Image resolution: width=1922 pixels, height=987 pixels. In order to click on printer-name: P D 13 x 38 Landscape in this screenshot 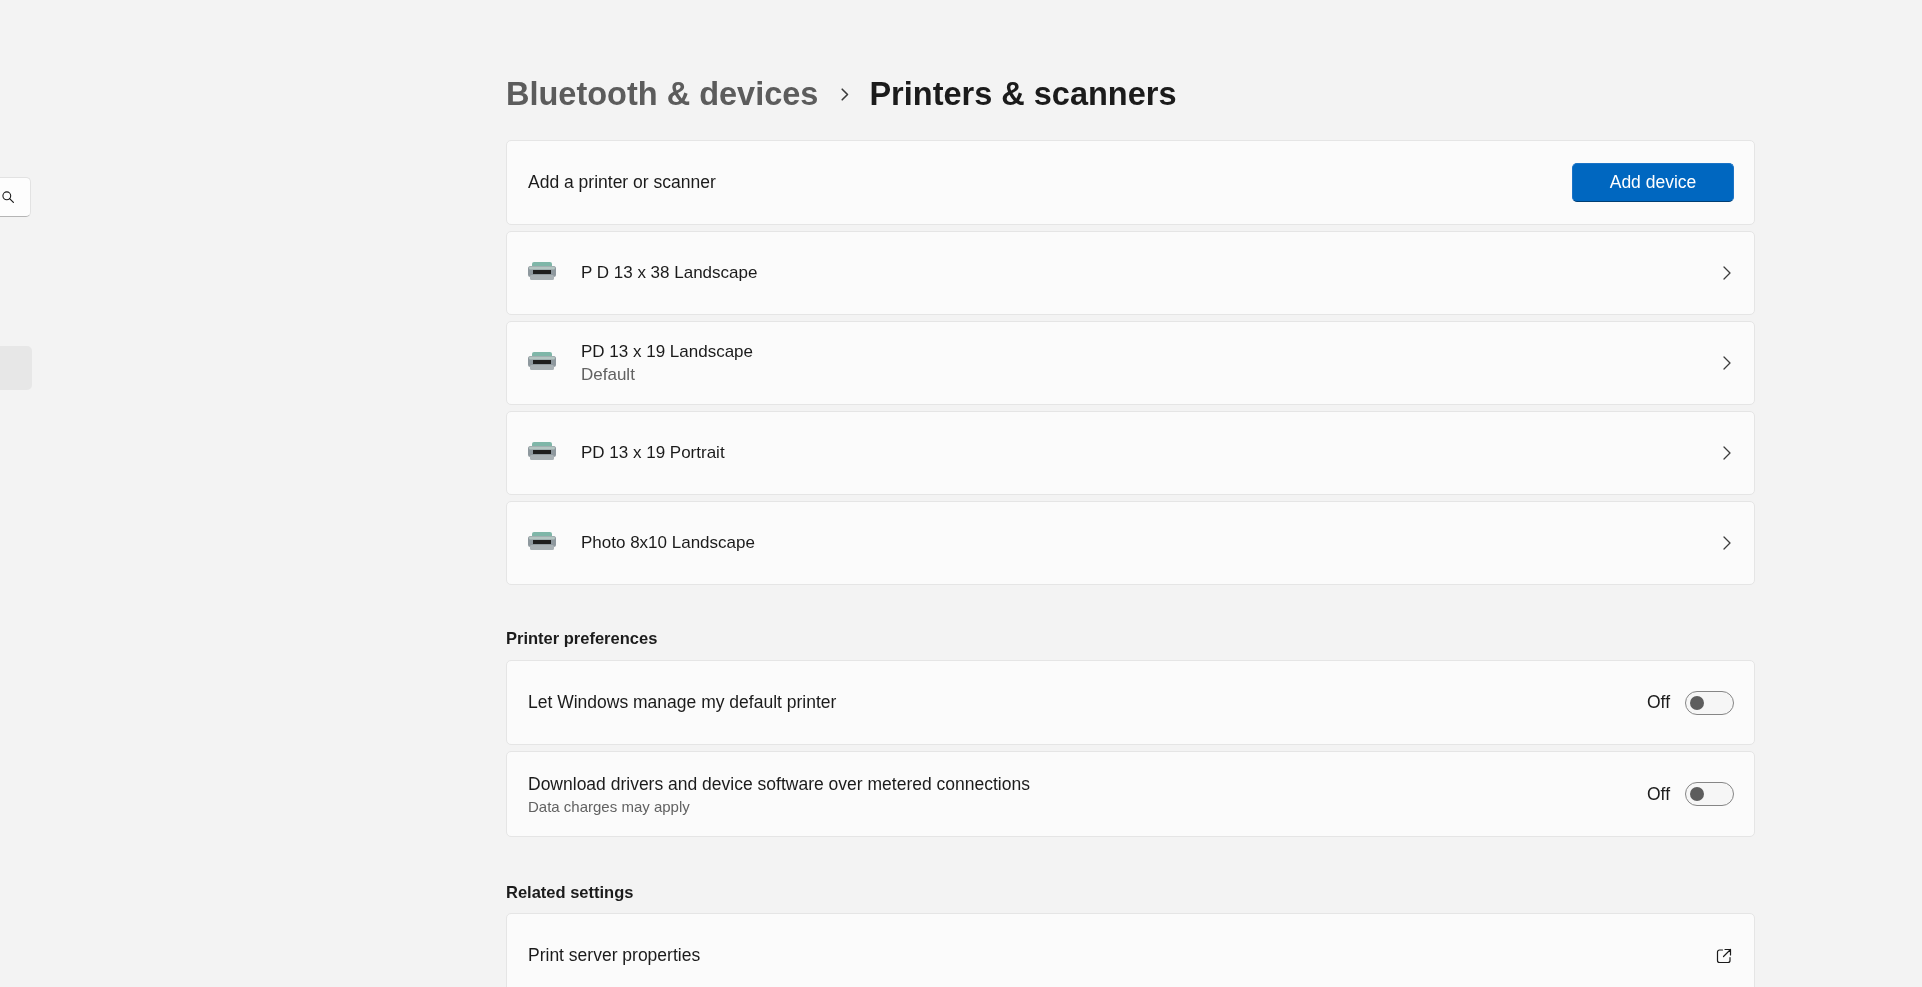, I will do `click(670, 273)`.